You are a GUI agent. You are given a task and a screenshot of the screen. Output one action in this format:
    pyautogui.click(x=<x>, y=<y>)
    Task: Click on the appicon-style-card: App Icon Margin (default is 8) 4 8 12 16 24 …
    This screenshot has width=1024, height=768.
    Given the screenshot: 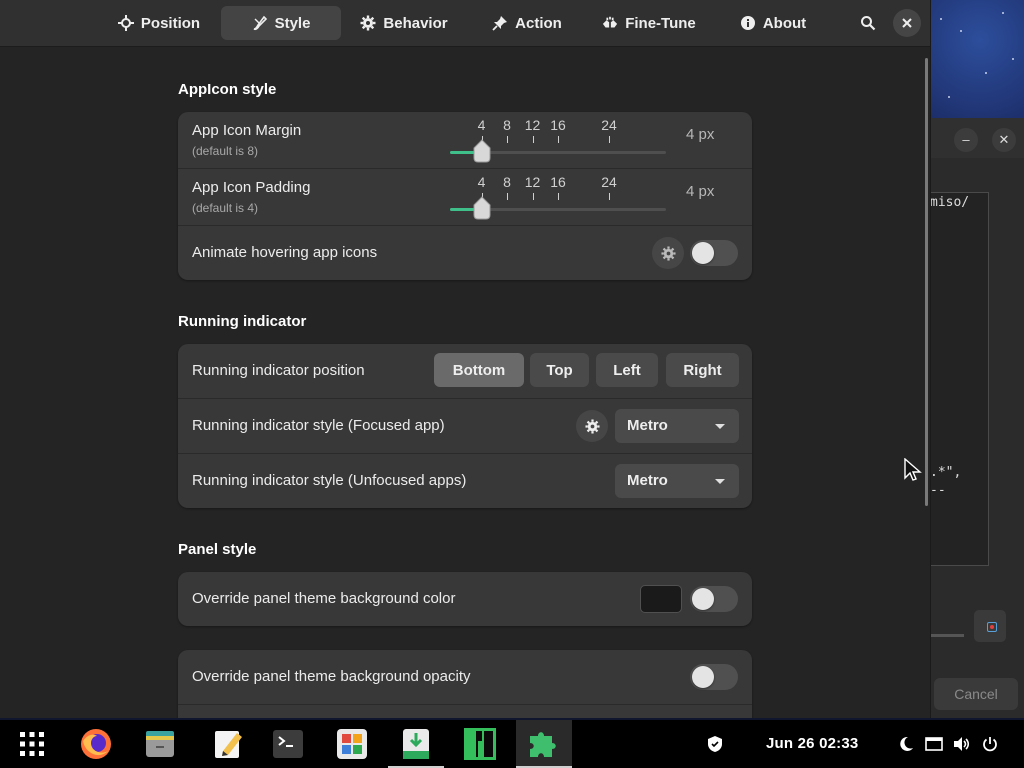 What is the action you would take?
    pyautogui.click(x=465, y=196)
    